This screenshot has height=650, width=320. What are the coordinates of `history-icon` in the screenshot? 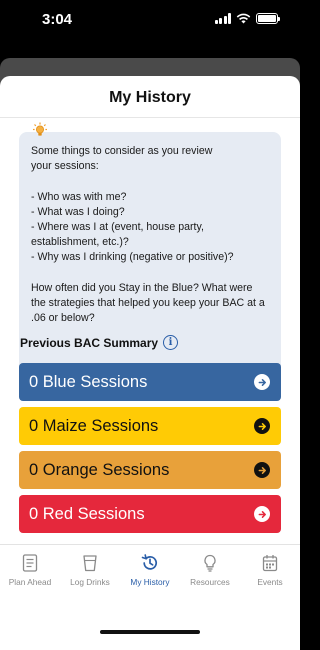 It's located at (150, 563).